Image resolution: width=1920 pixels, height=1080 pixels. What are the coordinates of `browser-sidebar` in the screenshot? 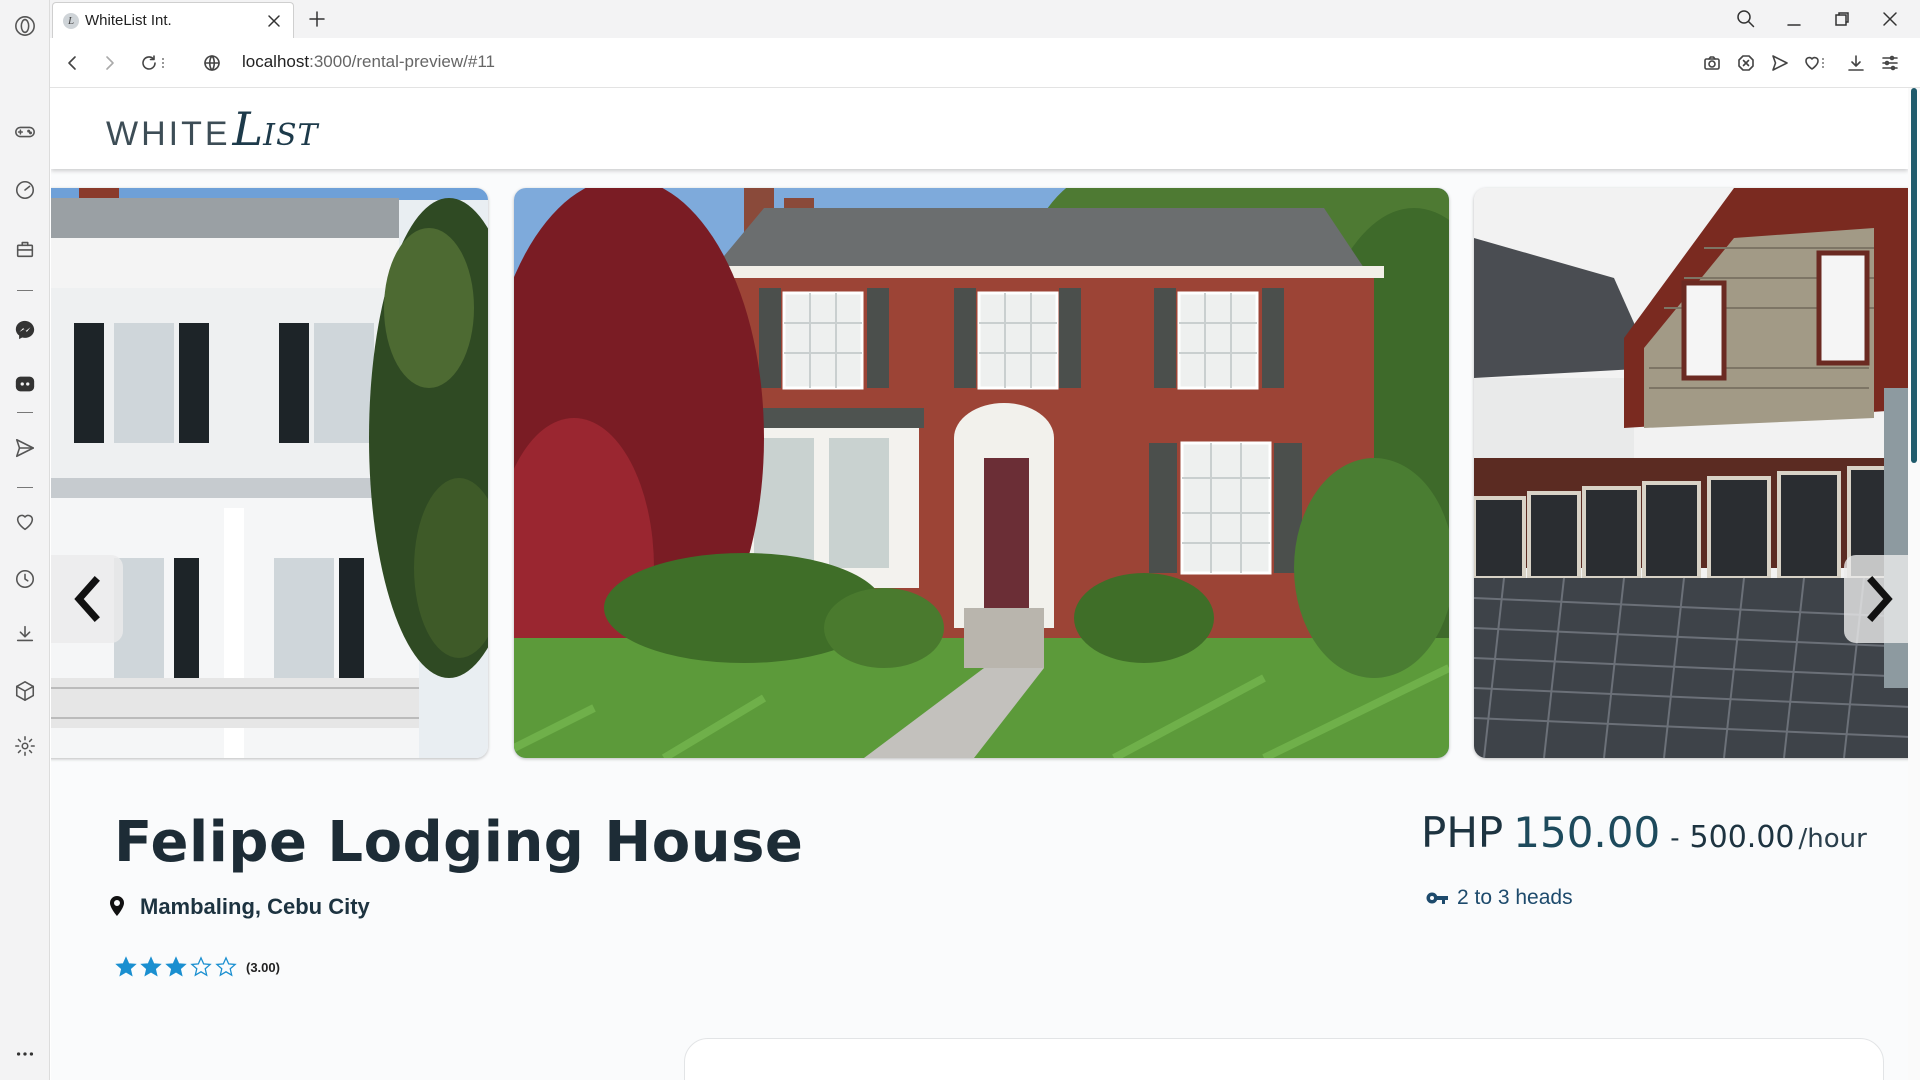 It's located at (25, 540).